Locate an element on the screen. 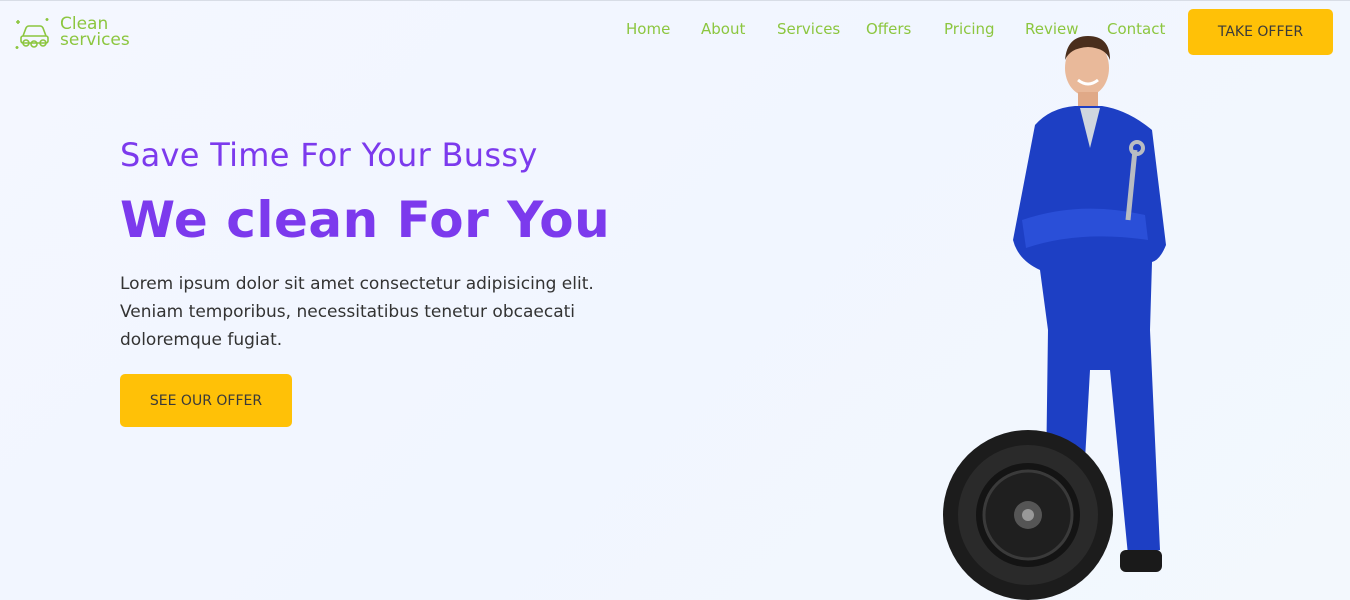  nav-about: About is located at coordinates (723, 29).